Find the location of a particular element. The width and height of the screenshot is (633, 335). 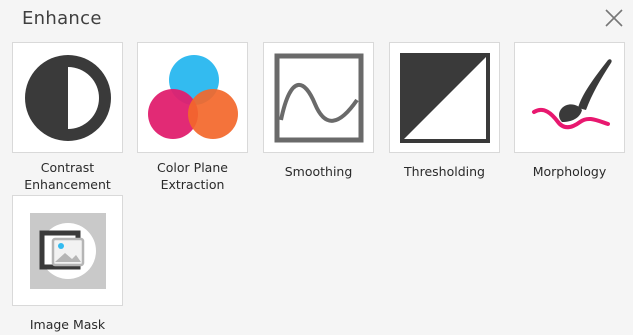

tool-contrast-enhancement: Contrast Enhancement is located at coordinates (67, 117).